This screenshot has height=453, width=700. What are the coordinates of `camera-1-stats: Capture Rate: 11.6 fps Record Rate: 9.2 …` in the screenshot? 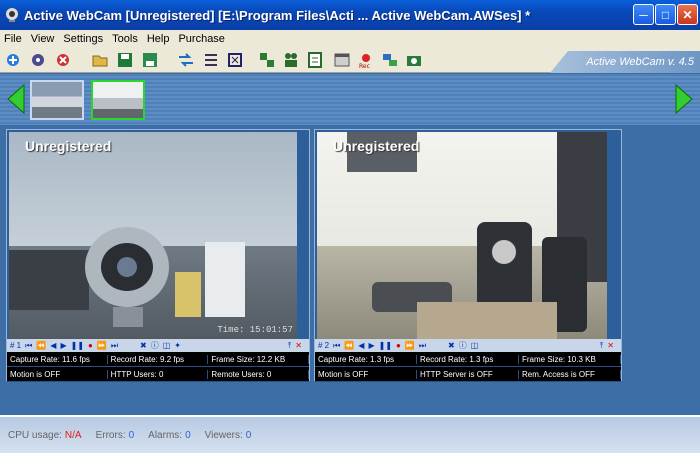 It's located at (158, 367).